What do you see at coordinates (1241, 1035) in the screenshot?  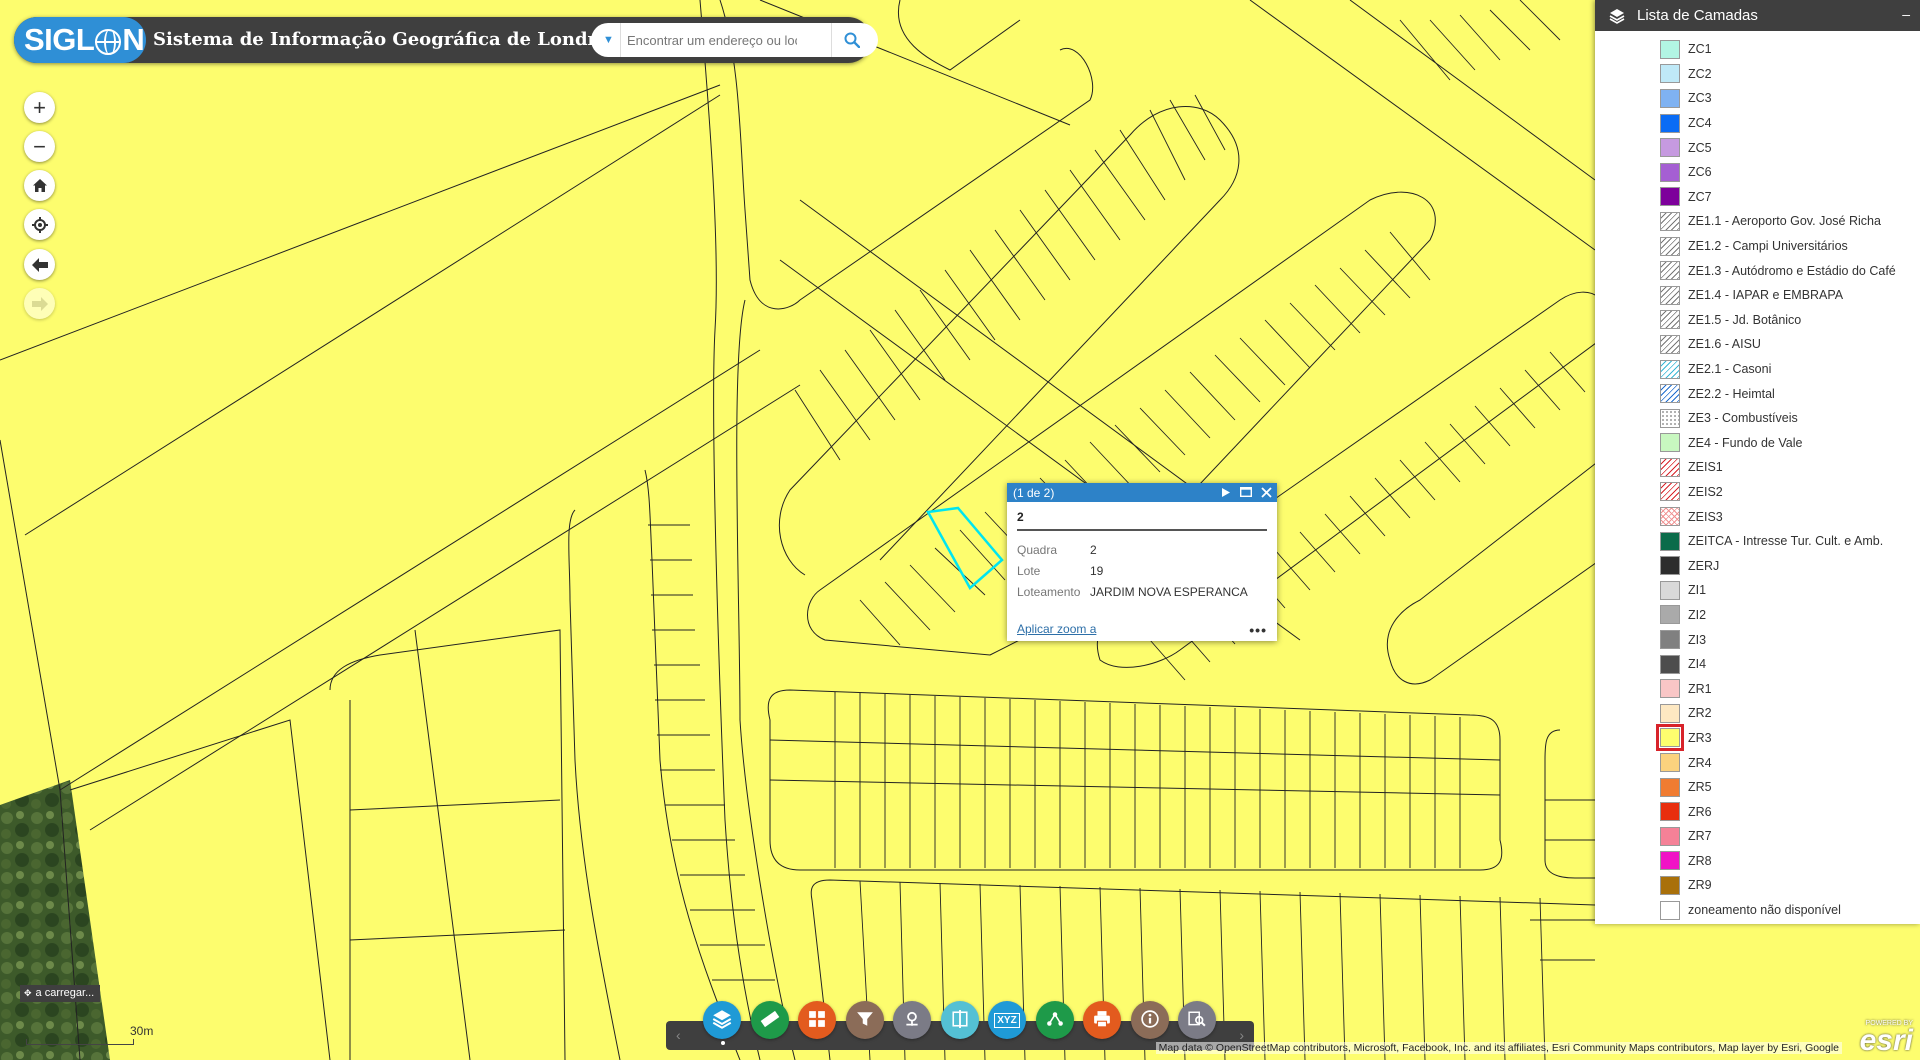 I see `toolbar-next-button: ›` at bounding box center [1241, 1035].